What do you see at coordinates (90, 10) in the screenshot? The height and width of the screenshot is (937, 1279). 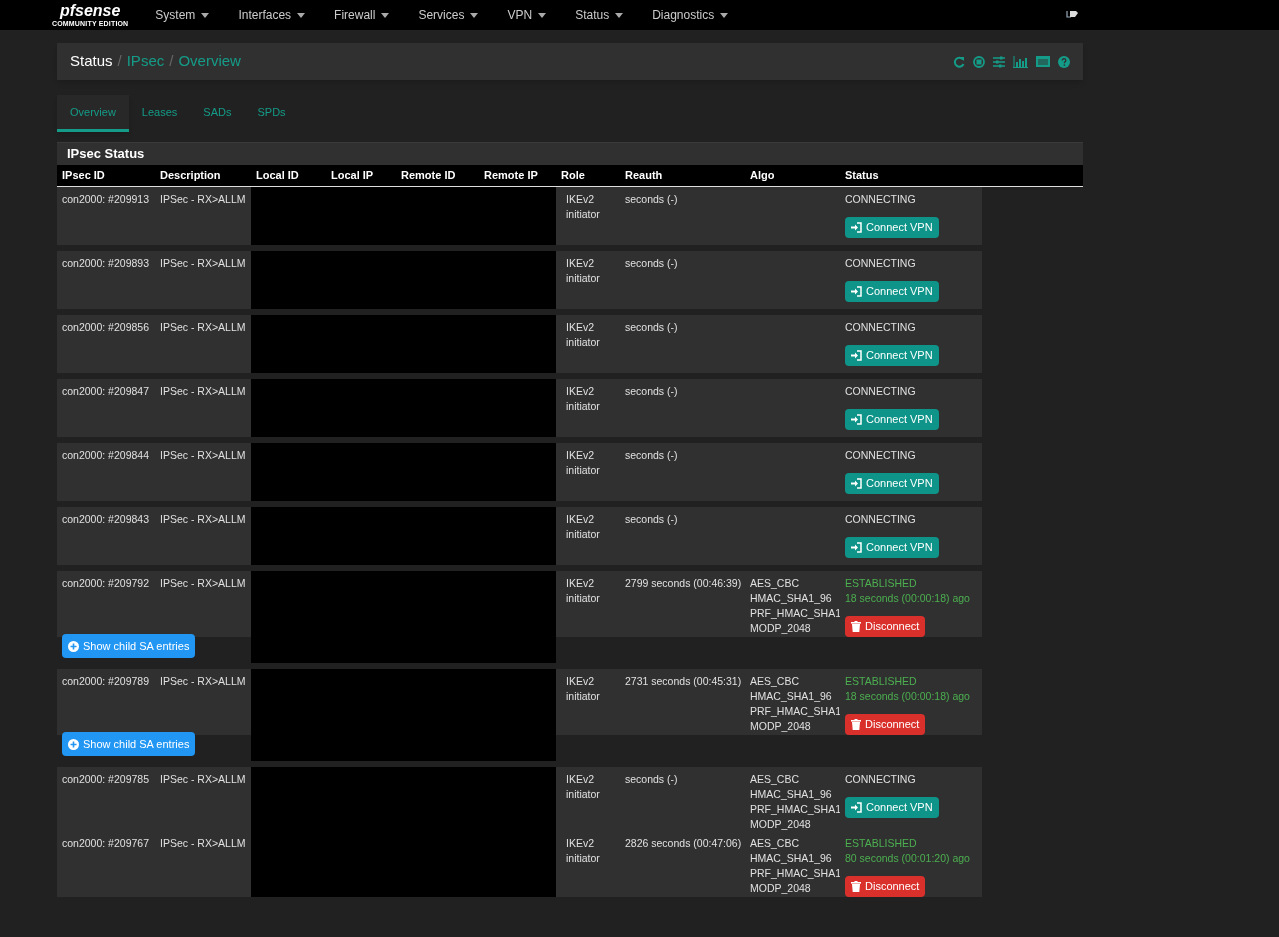 I see `logo: pfsense` at bounding box center [90, 10].